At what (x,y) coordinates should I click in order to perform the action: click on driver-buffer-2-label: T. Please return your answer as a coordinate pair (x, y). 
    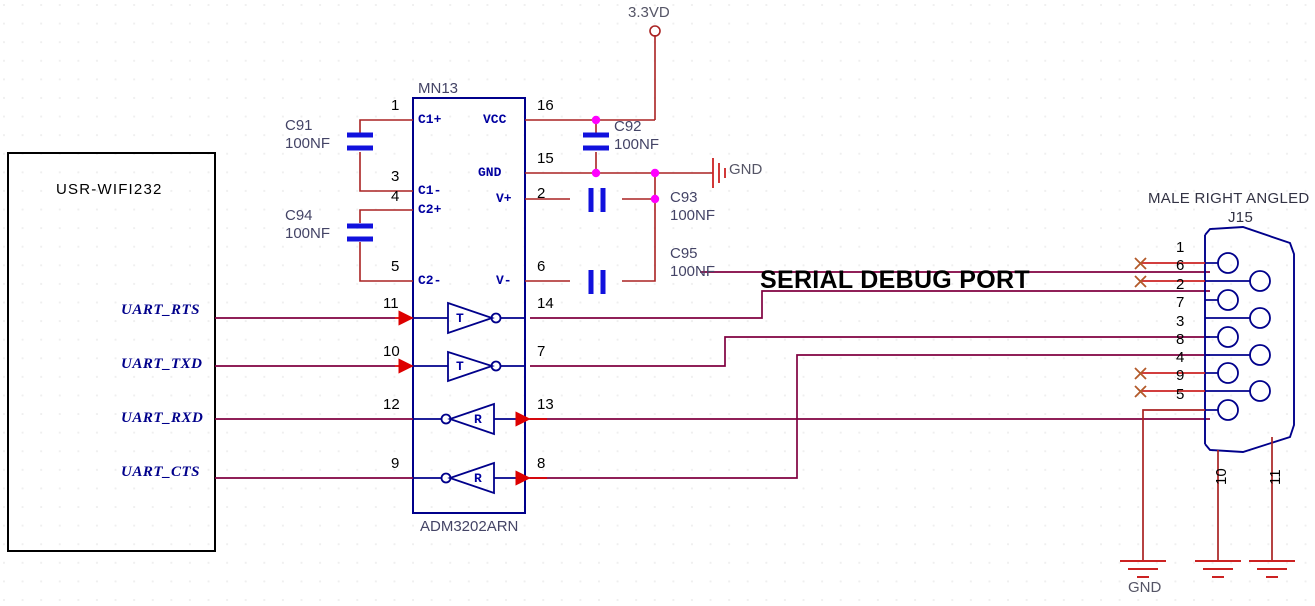
    Looking at the image, I should click on (460, 366).